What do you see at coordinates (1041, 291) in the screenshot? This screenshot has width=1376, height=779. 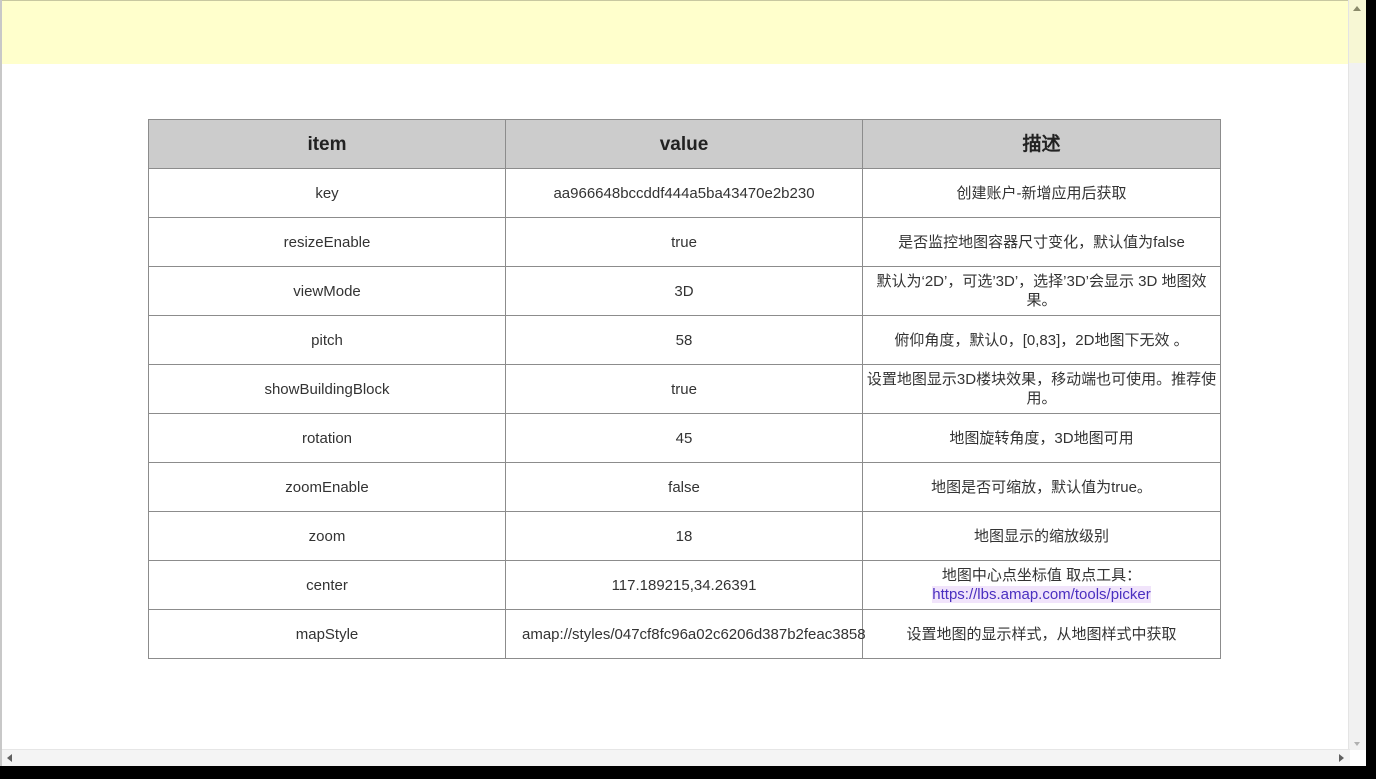 I see `cell-description: 默认为‘2D’，可选’3D’，选择’3D’会显示 3D 地图效果。` at bounding box center [1041, 291].